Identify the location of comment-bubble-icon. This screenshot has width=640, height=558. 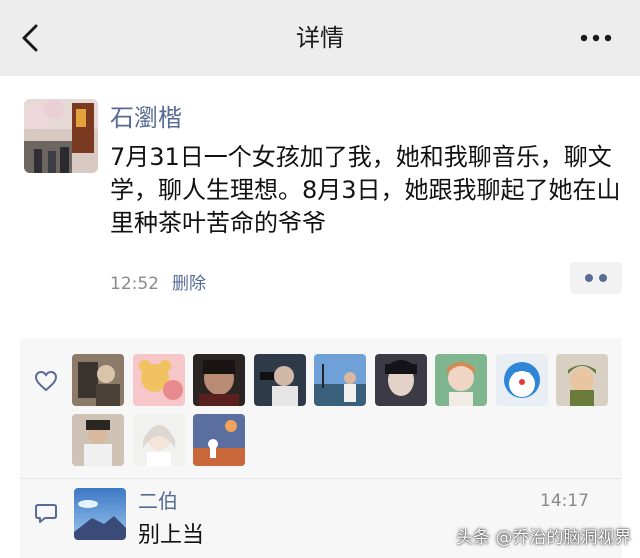
(46, 513).